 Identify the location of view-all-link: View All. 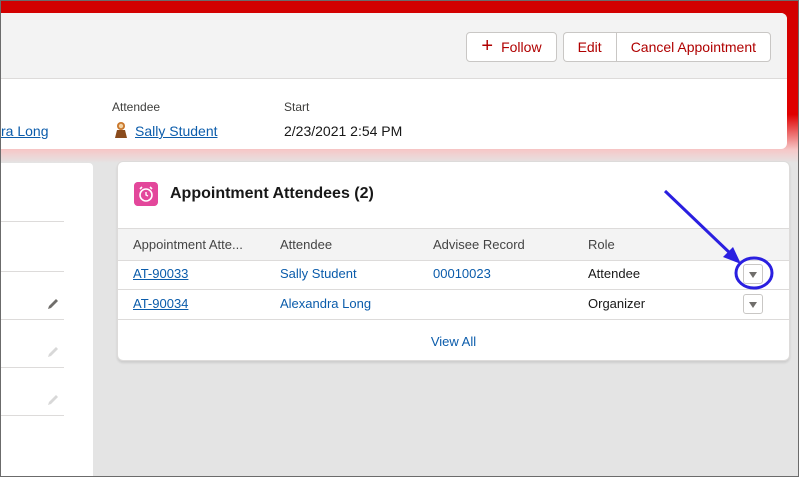
(453, 341).